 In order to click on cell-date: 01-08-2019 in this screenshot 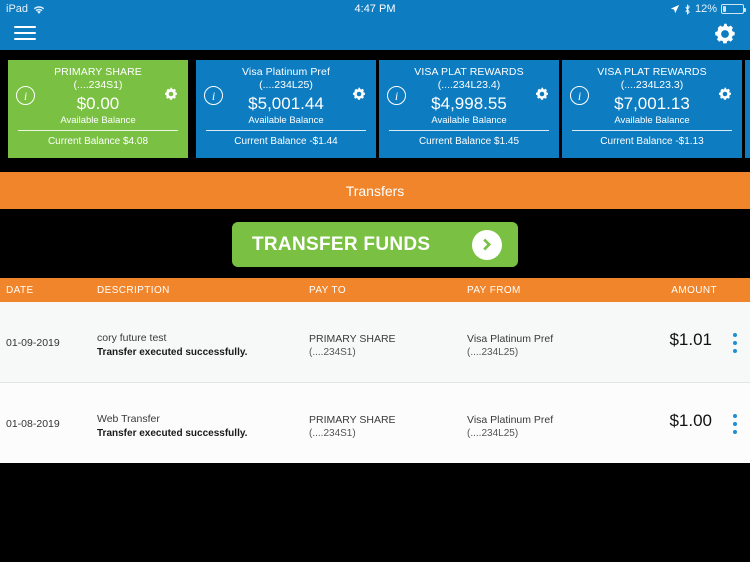, I will do `click(33, 424)`.